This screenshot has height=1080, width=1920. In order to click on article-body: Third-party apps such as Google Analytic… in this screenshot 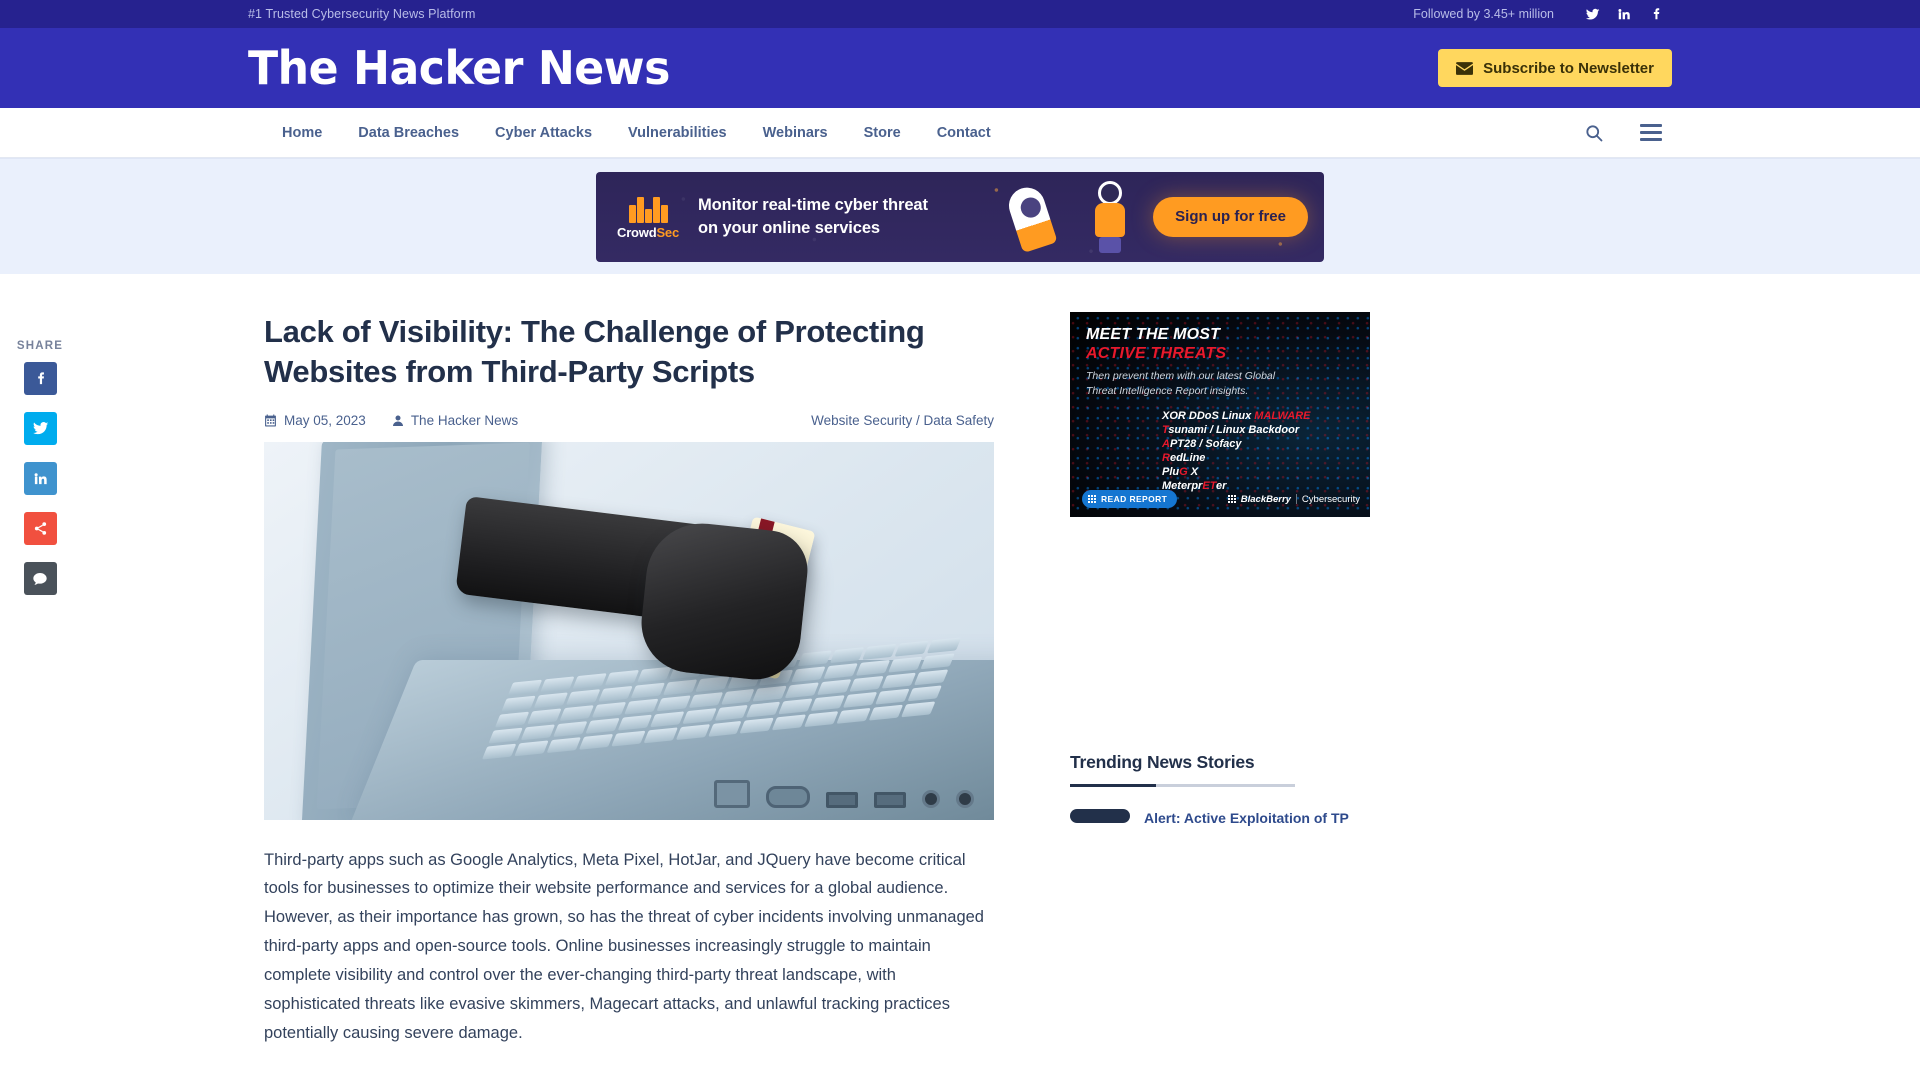, I will do `click(629, 963)`.